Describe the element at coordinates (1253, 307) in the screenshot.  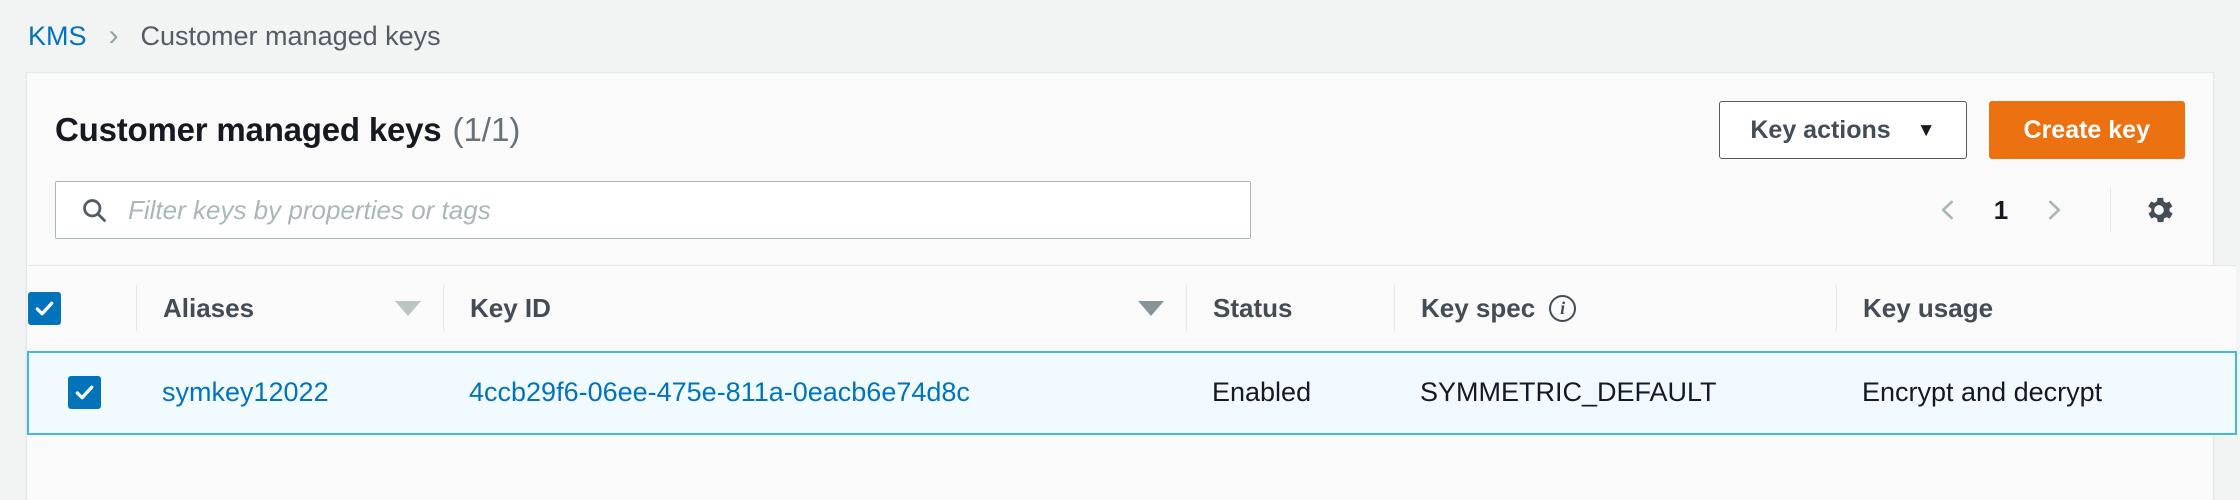
I see `column-header-status-label: Status` at that location.